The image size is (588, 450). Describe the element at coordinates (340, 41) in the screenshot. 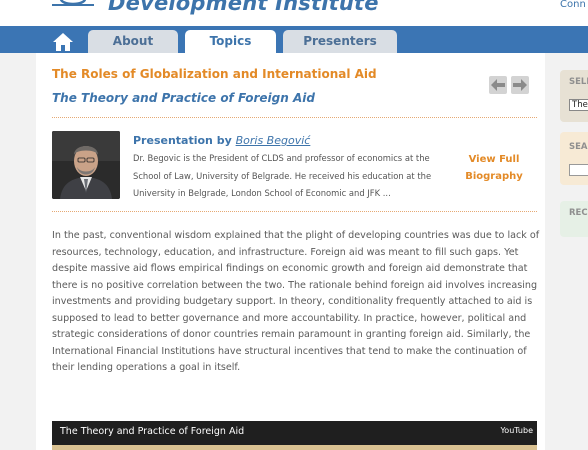

I see `tab-presenters: Presenters` at that location.